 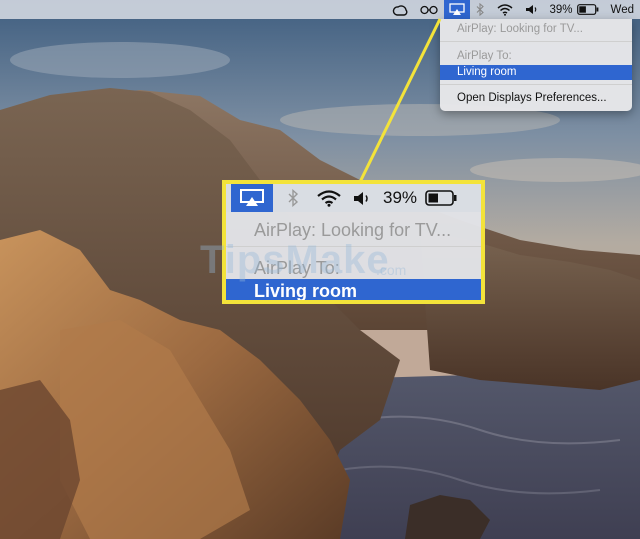 What do you see at coordinates (441, 198) in the screenshot?
I see `battery-icon` at bounding box center [441, 198].